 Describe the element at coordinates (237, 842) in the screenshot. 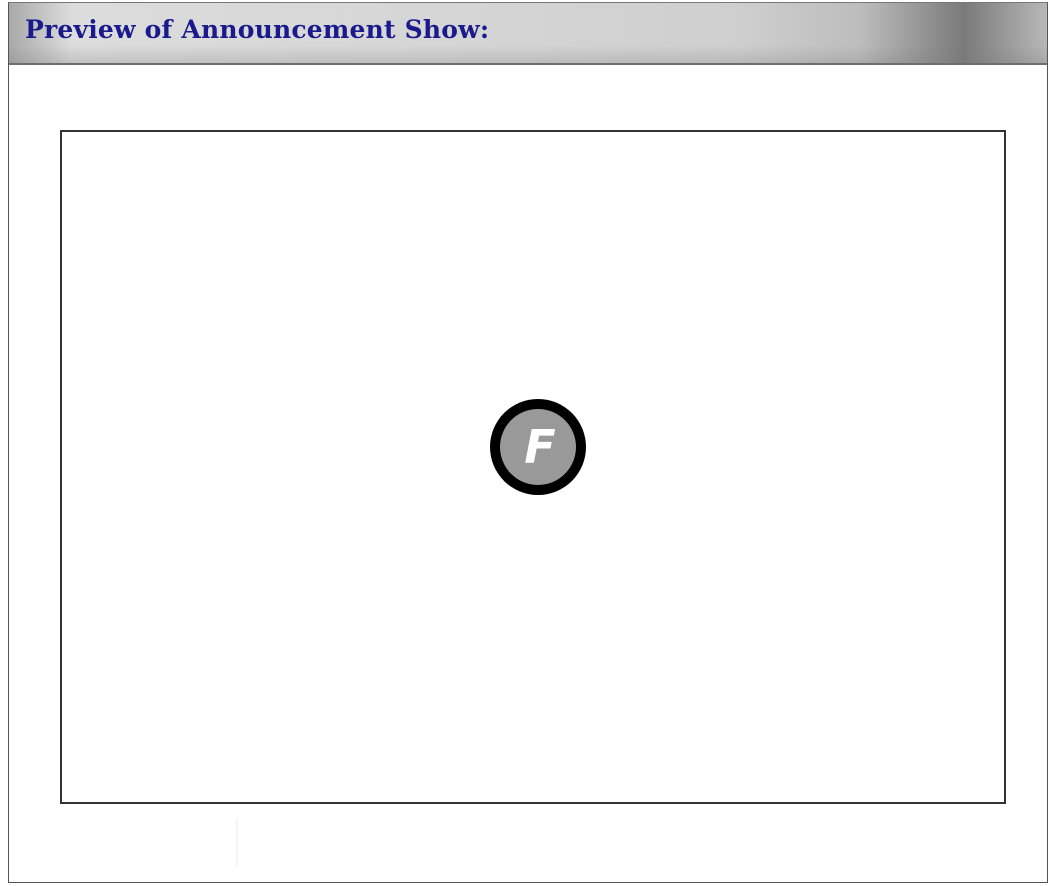

I see `divider` at that location.